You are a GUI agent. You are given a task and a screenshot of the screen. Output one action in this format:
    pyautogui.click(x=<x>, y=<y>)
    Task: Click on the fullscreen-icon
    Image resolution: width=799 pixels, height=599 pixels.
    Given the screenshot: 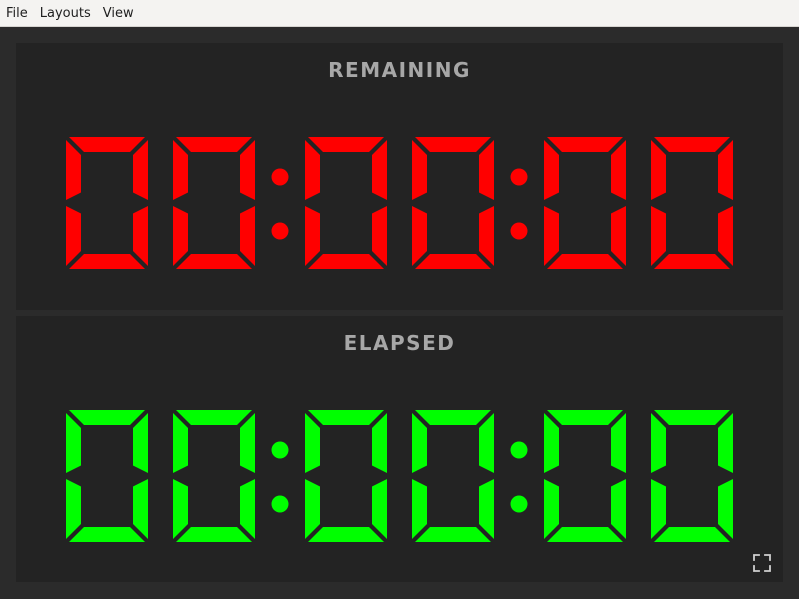 What is the action you would take?
    pyautogui.click(x=762, y=563)
    